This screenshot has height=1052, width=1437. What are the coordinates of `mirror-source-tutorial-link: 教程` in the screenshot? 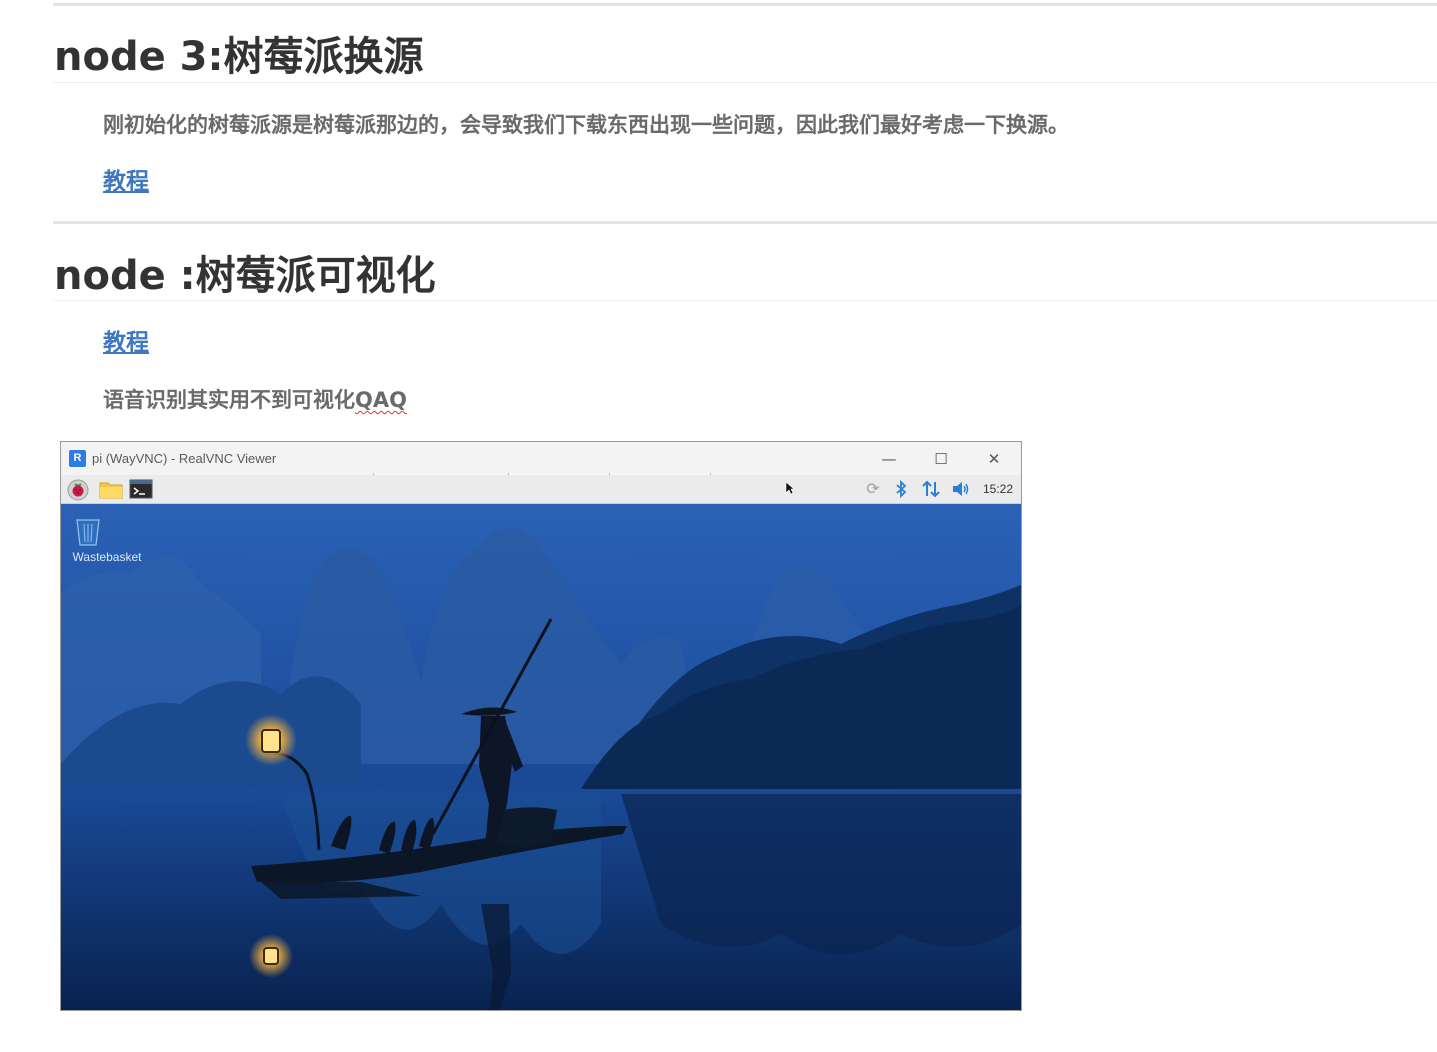 It's located at (126, 182).